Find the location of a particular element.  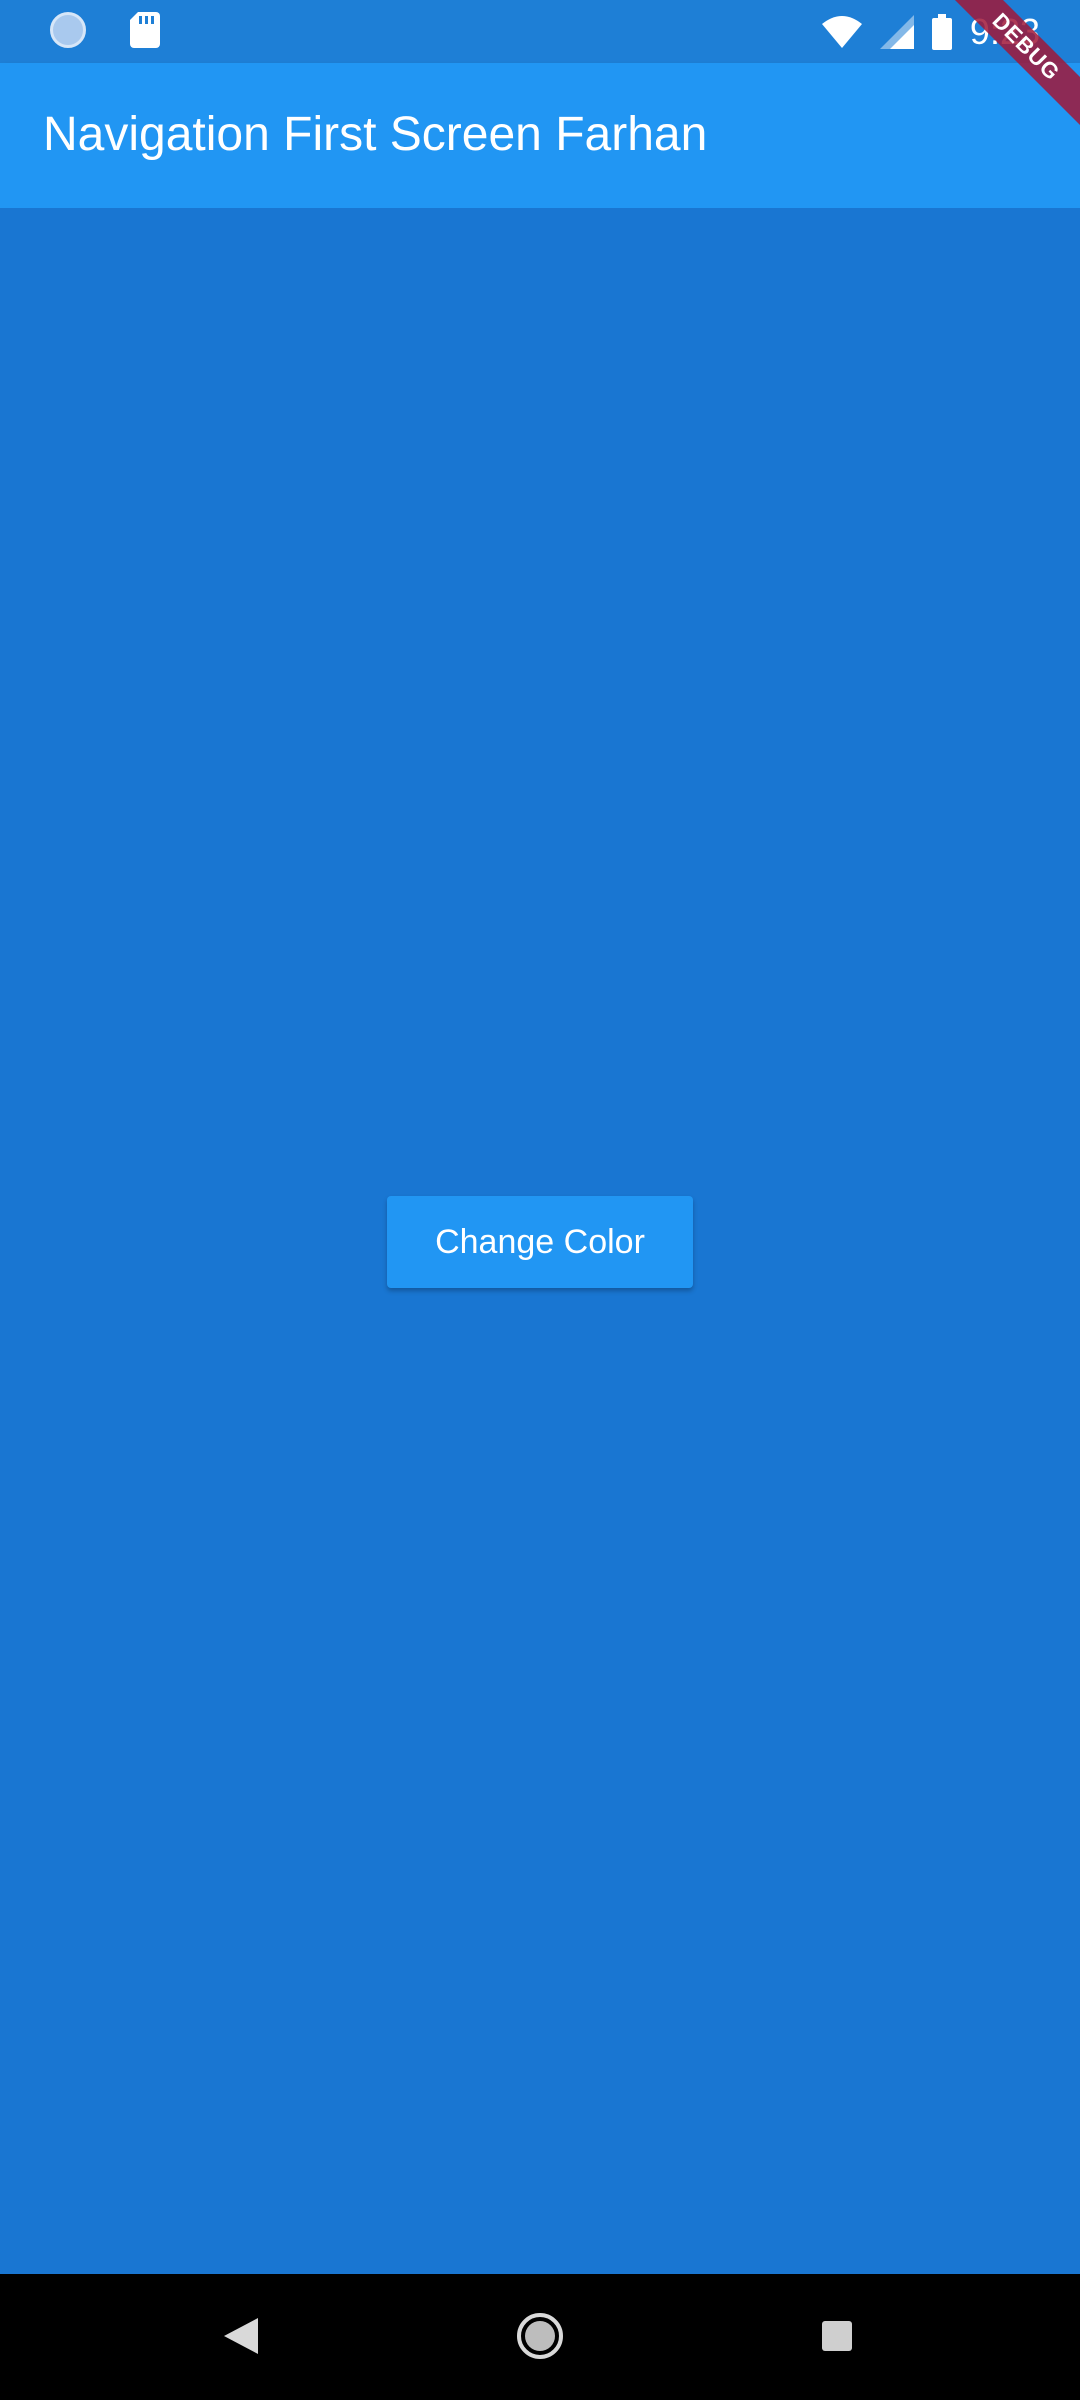

status-clock: 9:23 is located at coordinates (1004, 31).